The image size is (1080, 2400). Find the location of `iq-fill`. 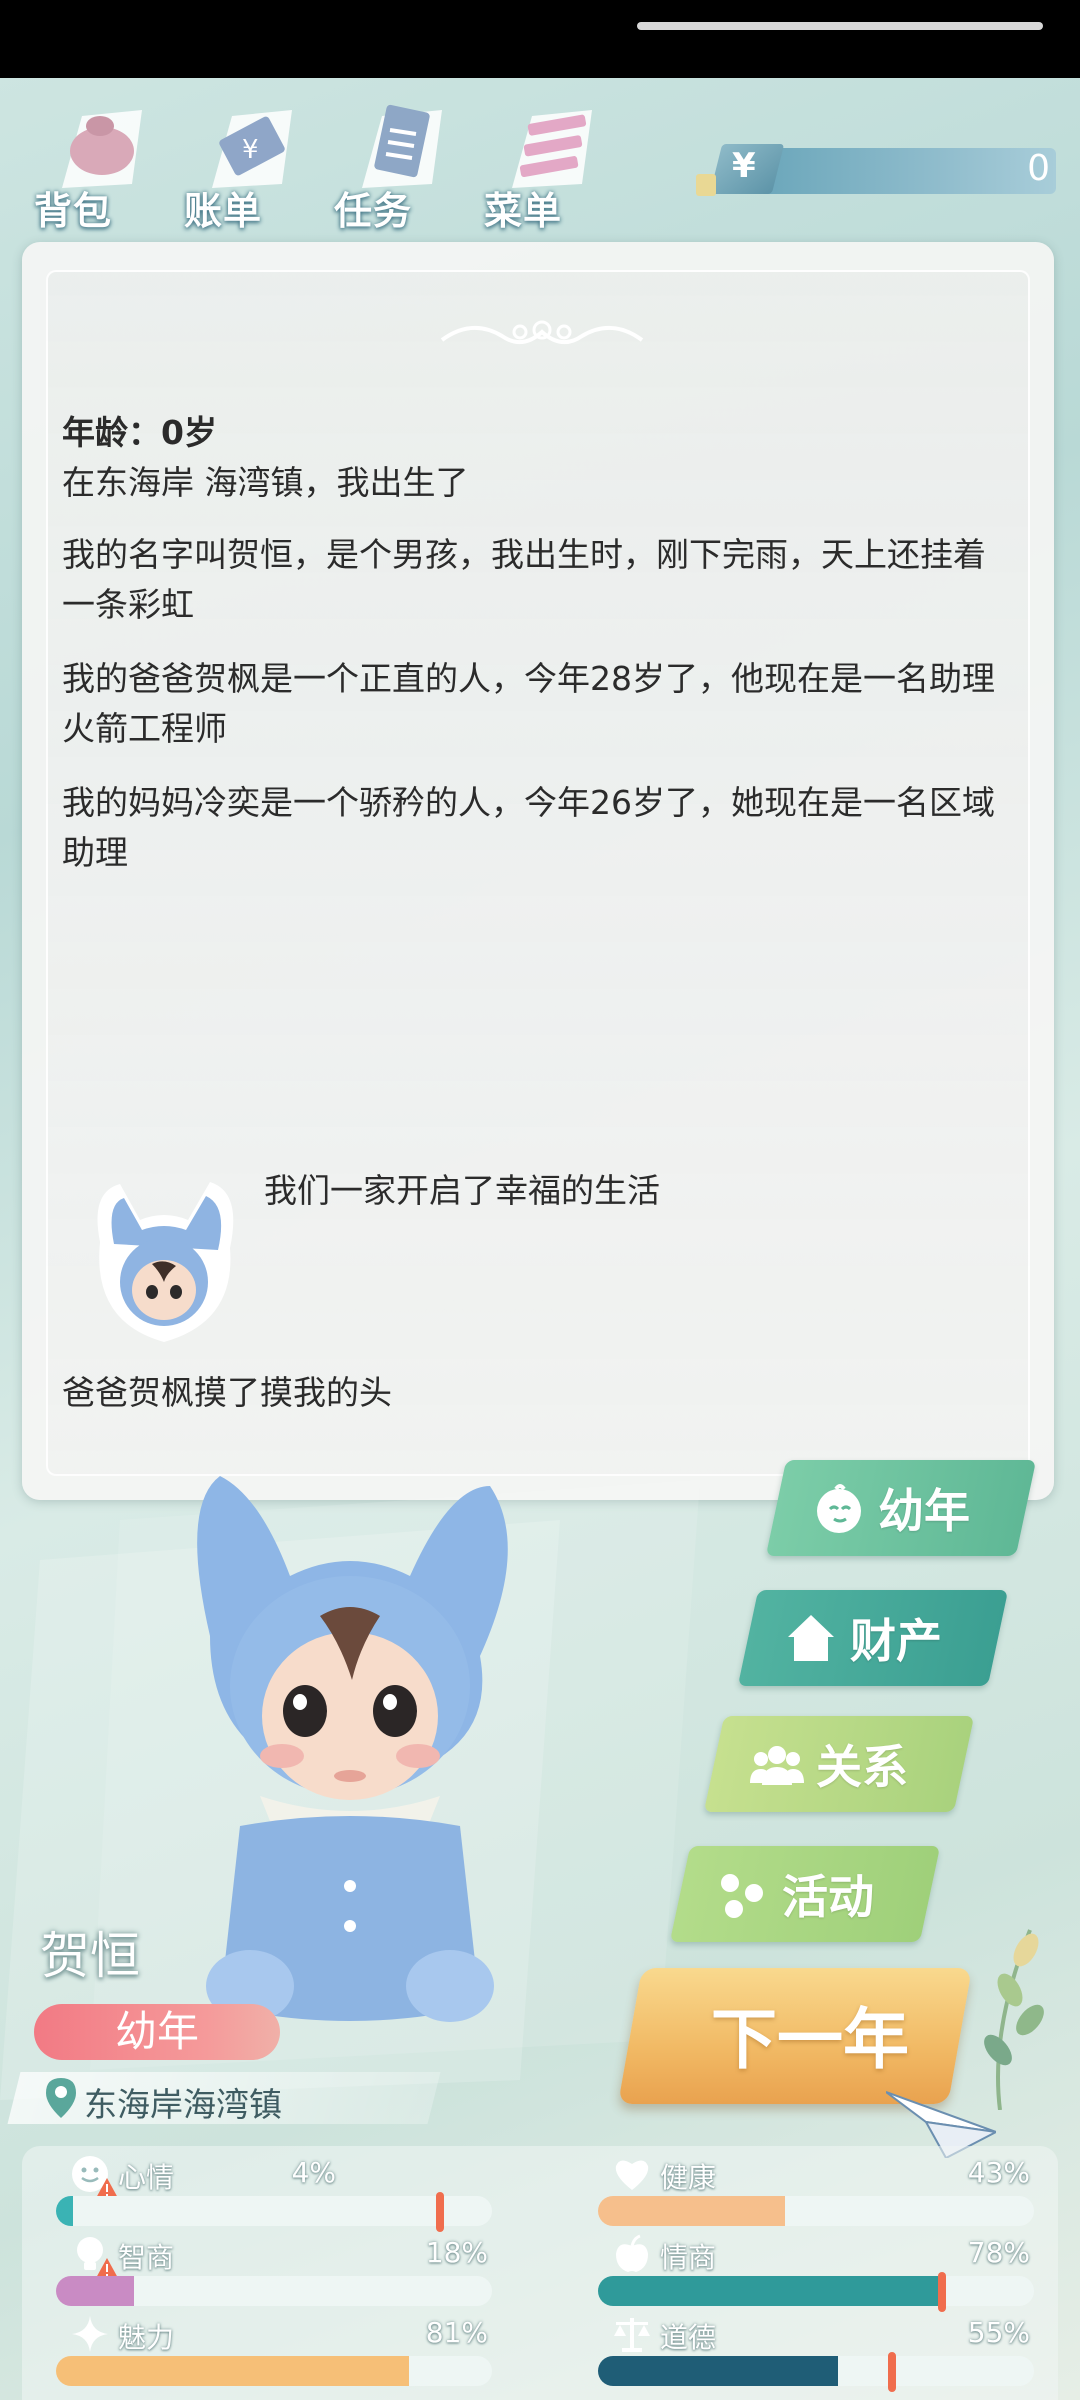

iq-fill is located at coordinates (95, 2291).